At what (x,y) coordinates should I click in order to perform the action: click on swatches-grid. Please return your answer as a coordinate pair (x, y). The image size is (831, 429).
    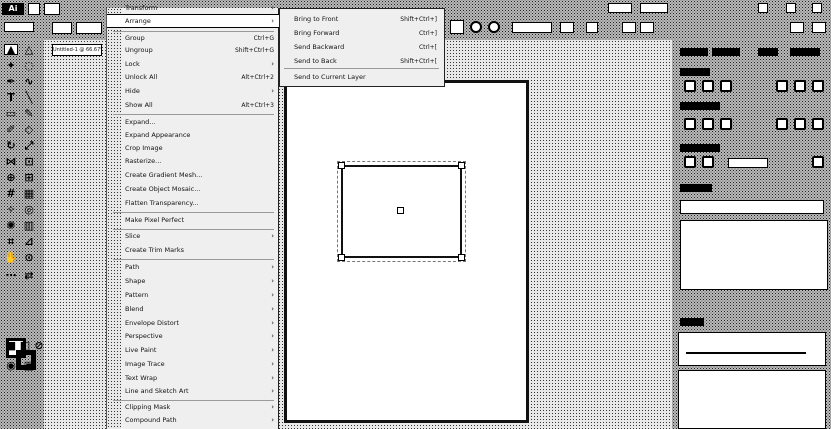
    Looking at the image, I should click on (754, 255).